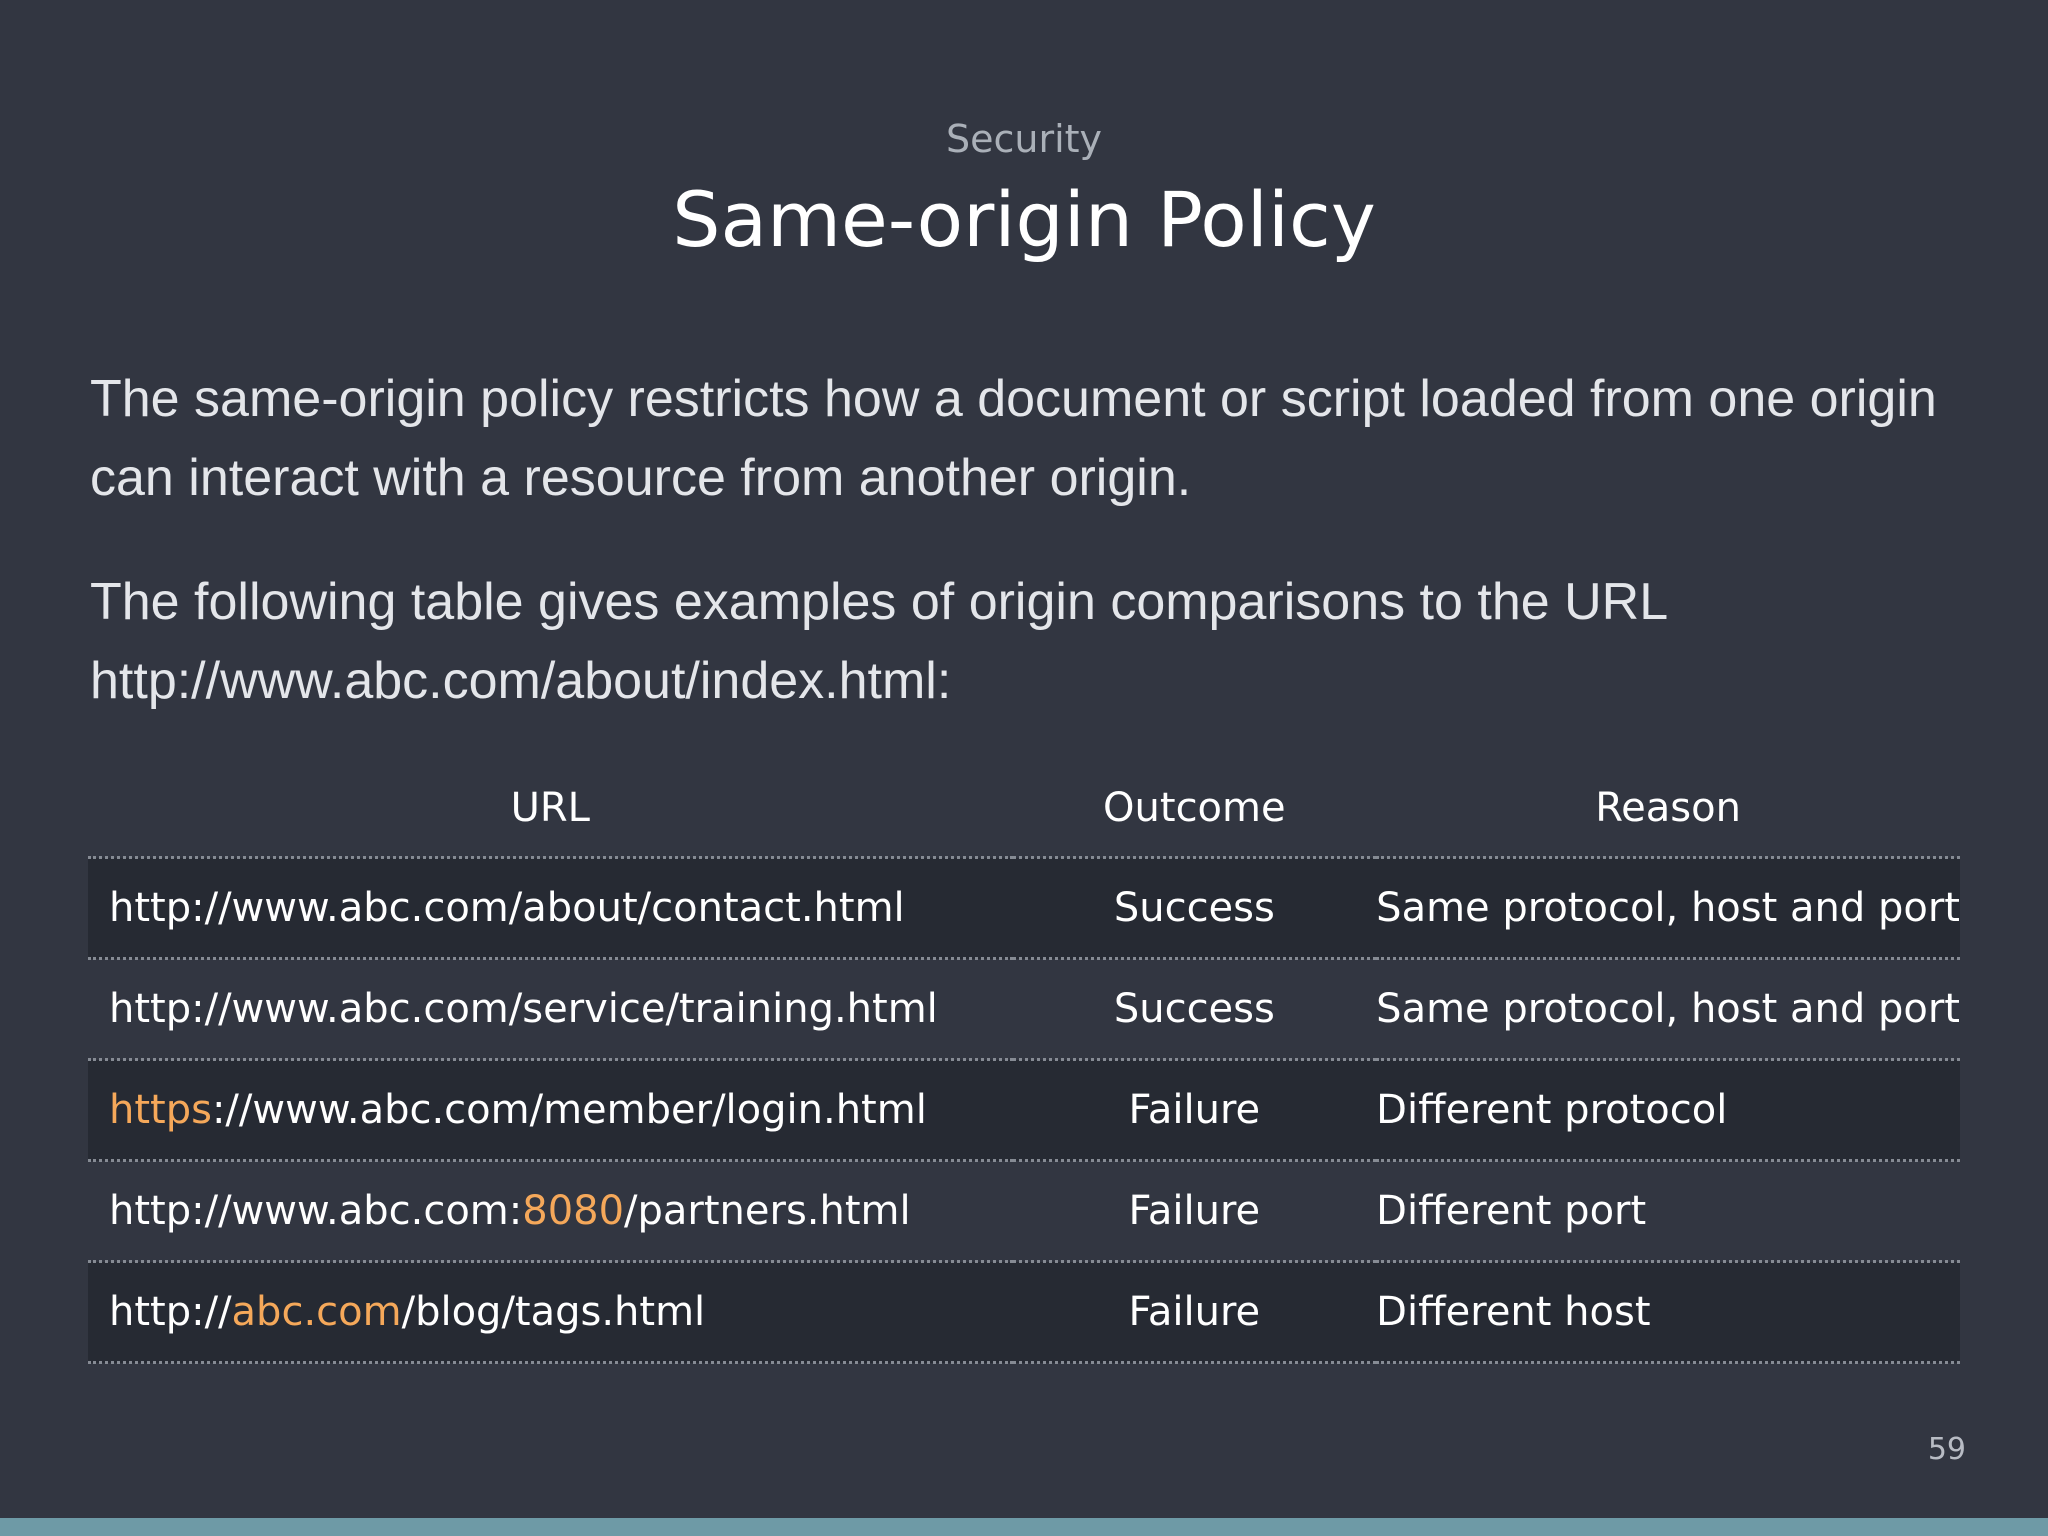 The height and width of the screenshot is (1536, 2048). What do you see at coordinates (1668, 809) in the screenshot?
I see `column-header-reason: Reason` at bounding box center [1668, 809].